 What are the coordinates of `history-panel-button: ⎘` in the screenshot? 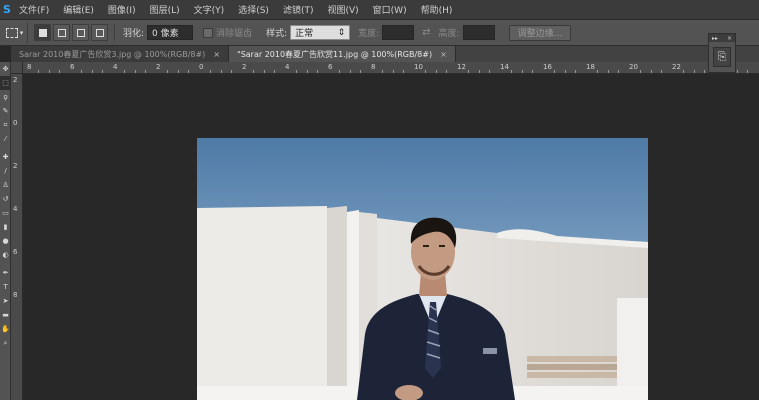 It's located at (722, 57).